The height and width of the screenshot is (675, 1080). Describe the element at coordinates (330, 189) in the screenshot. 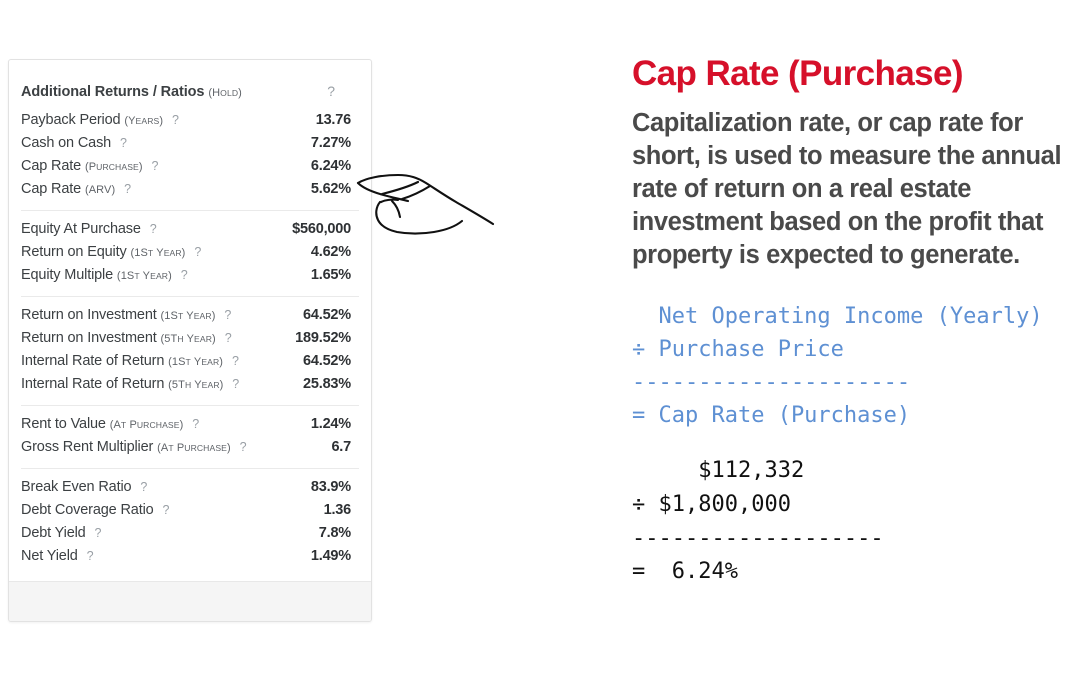

I see `metric-value: 5.62%` at that location.